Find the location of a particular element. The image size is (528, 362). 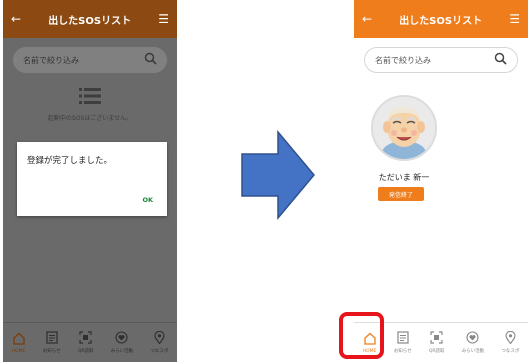

end-broadcast-button: 発信終了 is located at coordinates (401, 194).